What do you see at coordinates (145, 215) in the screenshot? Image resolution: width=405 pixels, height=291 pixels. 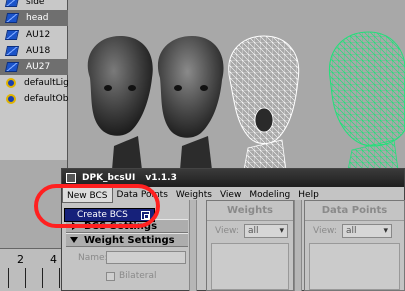 I see `option-box-icon` at bounding box center [145, 215].